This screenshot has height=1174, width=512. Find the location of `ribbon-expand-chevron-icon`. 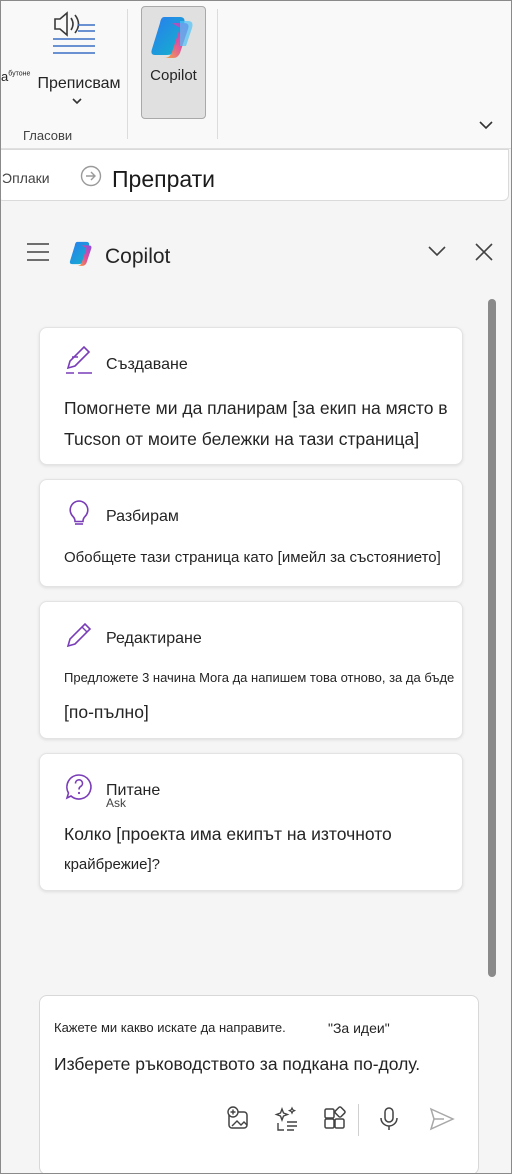

ribbon-expand-chevron-icon is located at coordinates (486, 125).